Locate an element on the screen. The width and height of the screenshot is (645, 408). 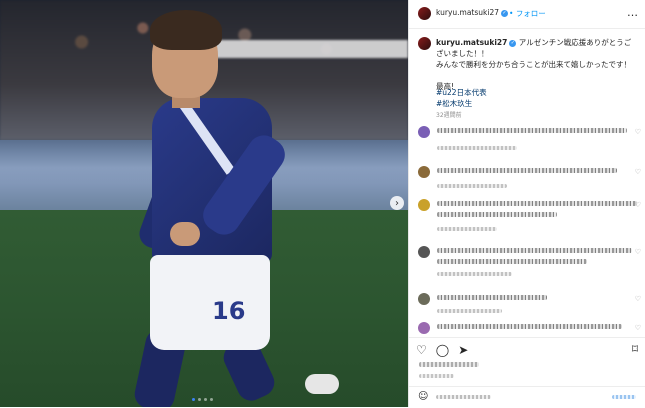
hashtags: #u22日本代表 #松木玖生 is located at coordinates (461, 98).